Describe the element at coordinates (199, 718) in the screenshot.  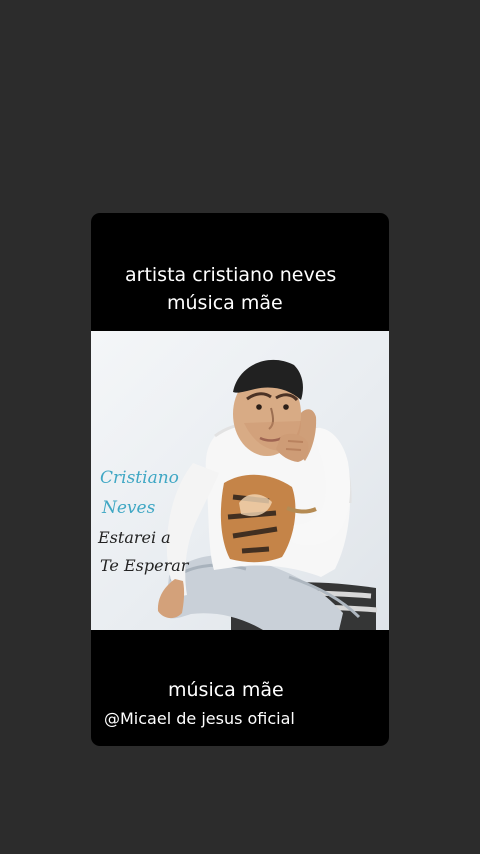
I see `story-user-handle: @Micael de jesus oficial` at that location.